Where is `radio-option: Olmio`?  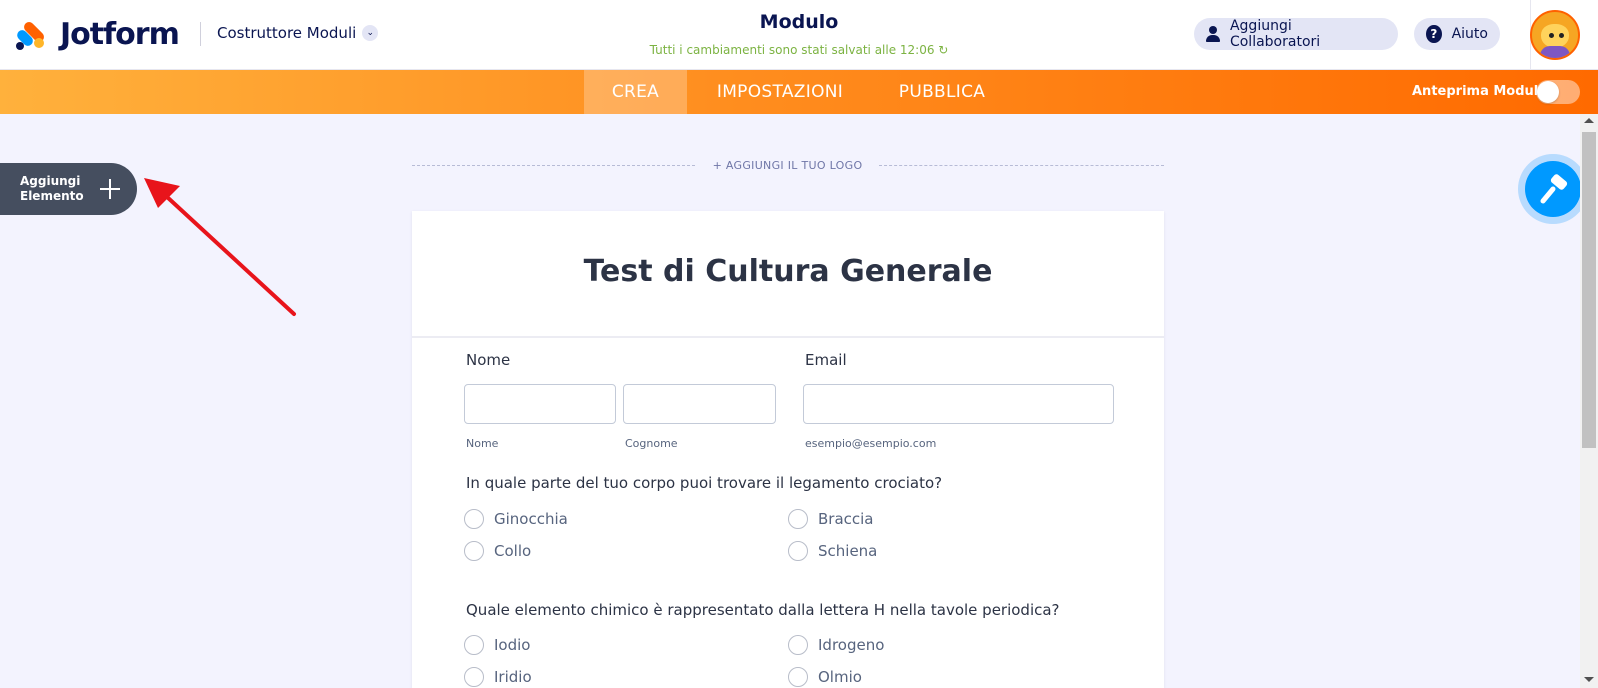 radio-option: Olmio is located at coordinates (825, 677).